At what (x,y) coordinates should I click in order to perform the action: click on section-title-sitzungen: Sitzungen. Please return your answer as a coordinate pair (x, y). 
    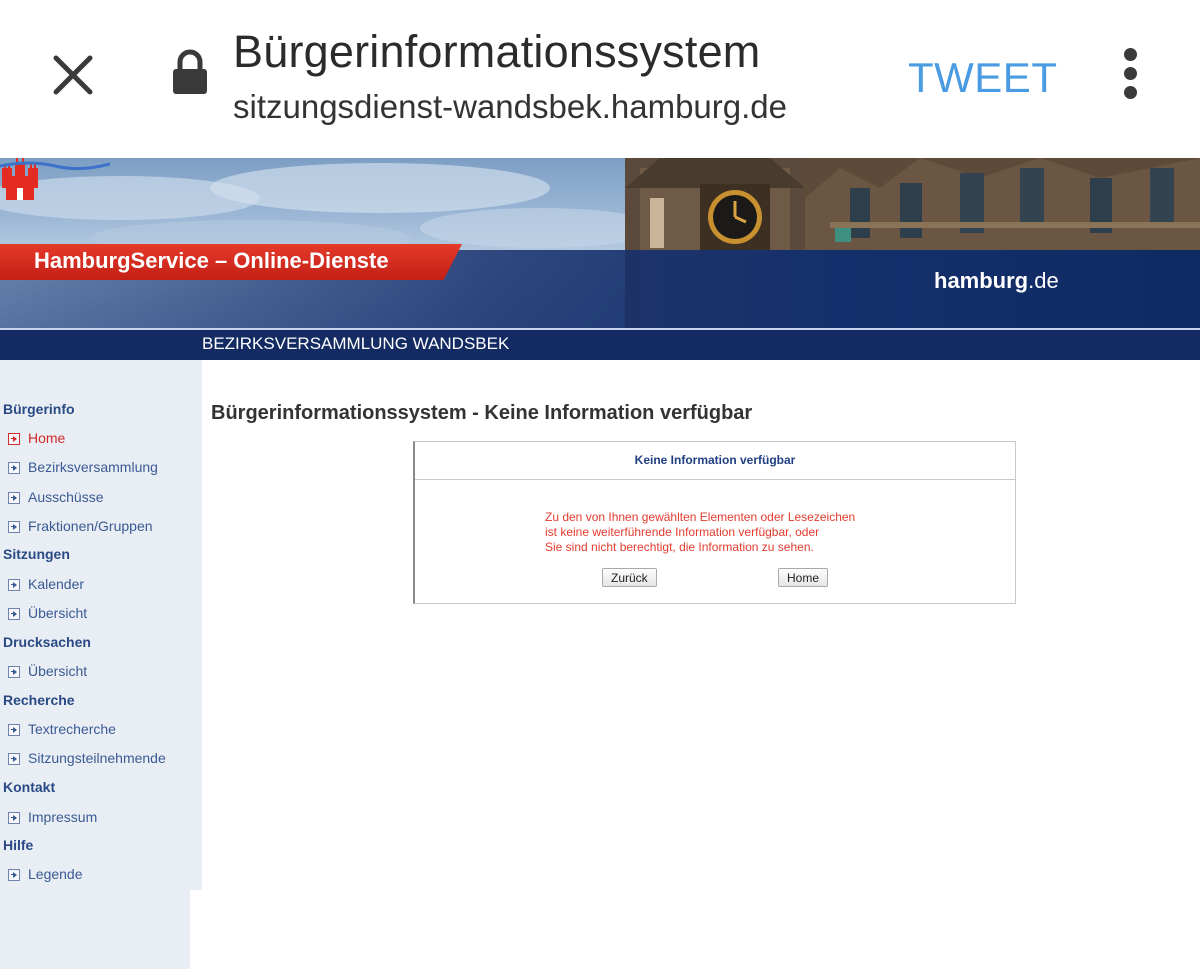
    Looking at the image, I should click on (36, 554).